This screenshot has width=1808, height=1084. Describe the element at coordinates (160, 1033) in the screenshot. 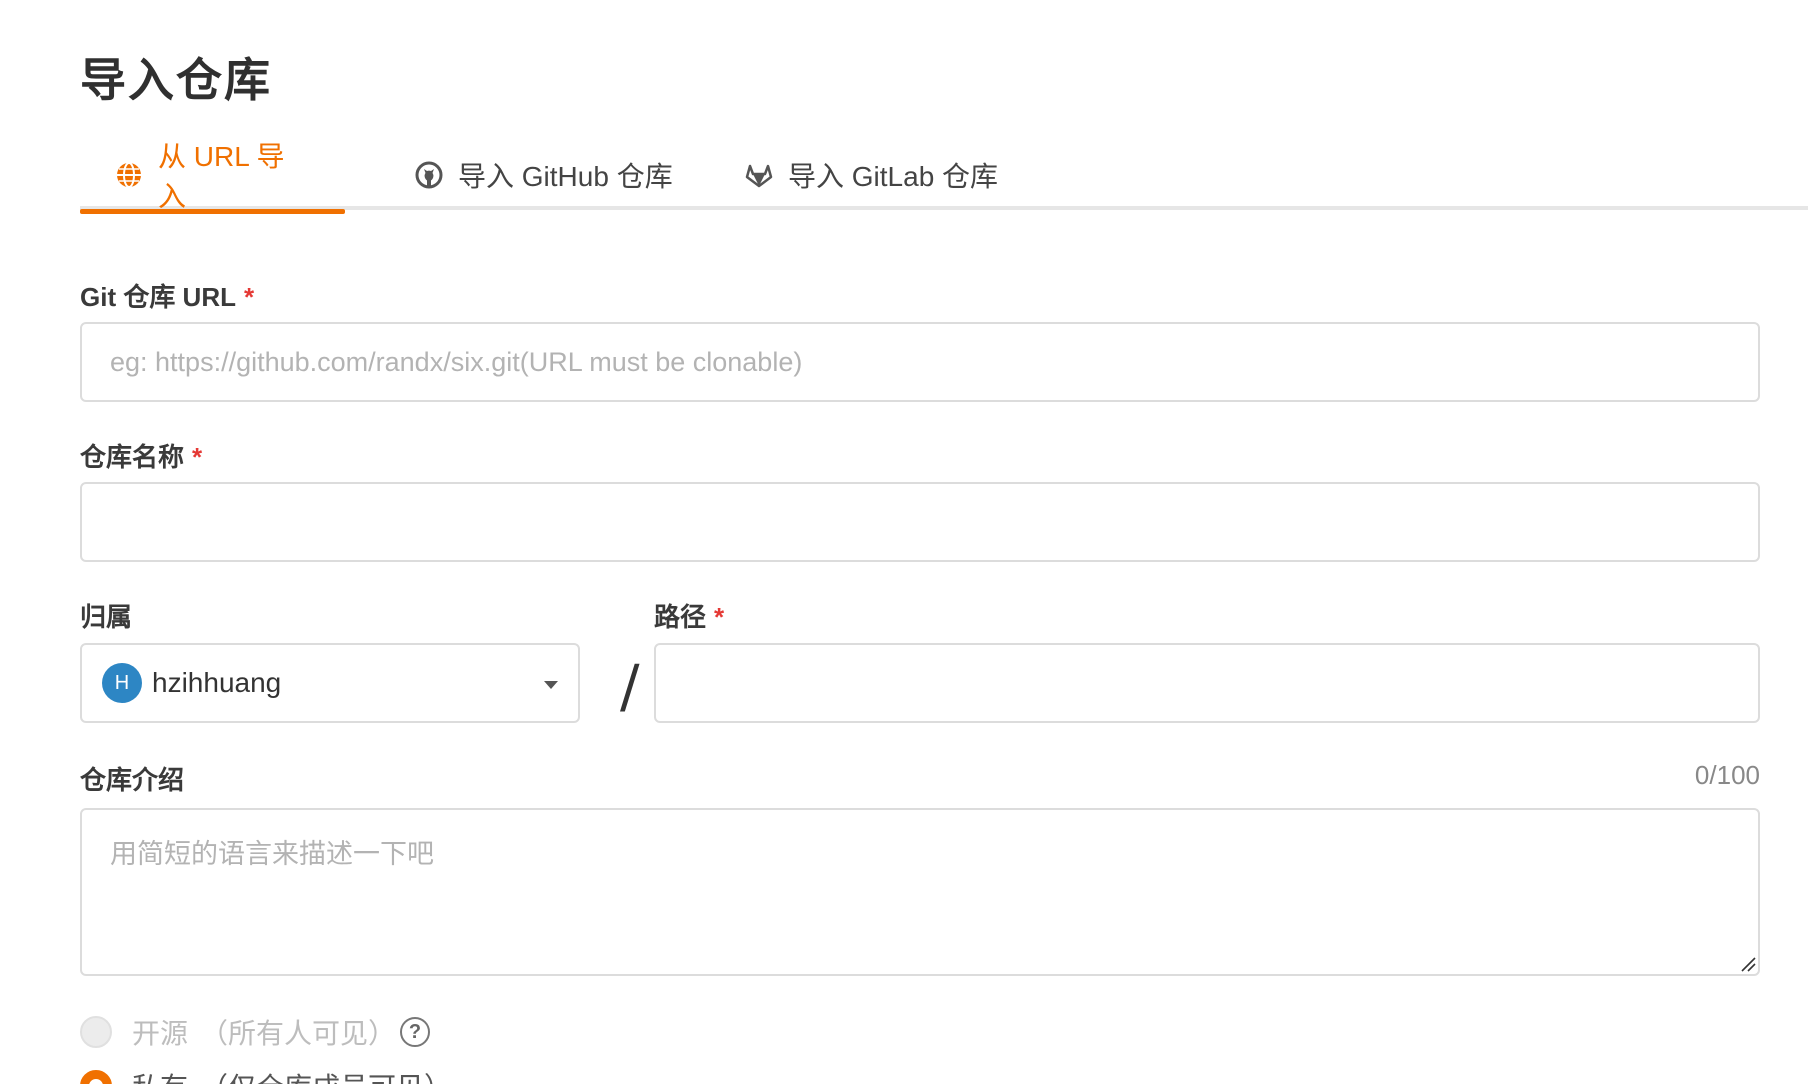

I see `radio-label: 开源` at that location.